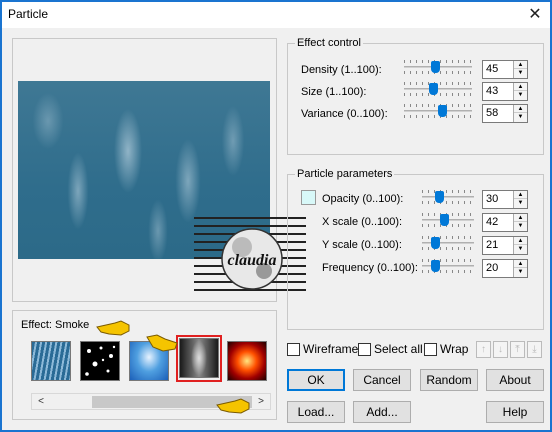 This screenshot has width=552, height=432. I want to click on wireframe-checkbox, so click(293, 349).